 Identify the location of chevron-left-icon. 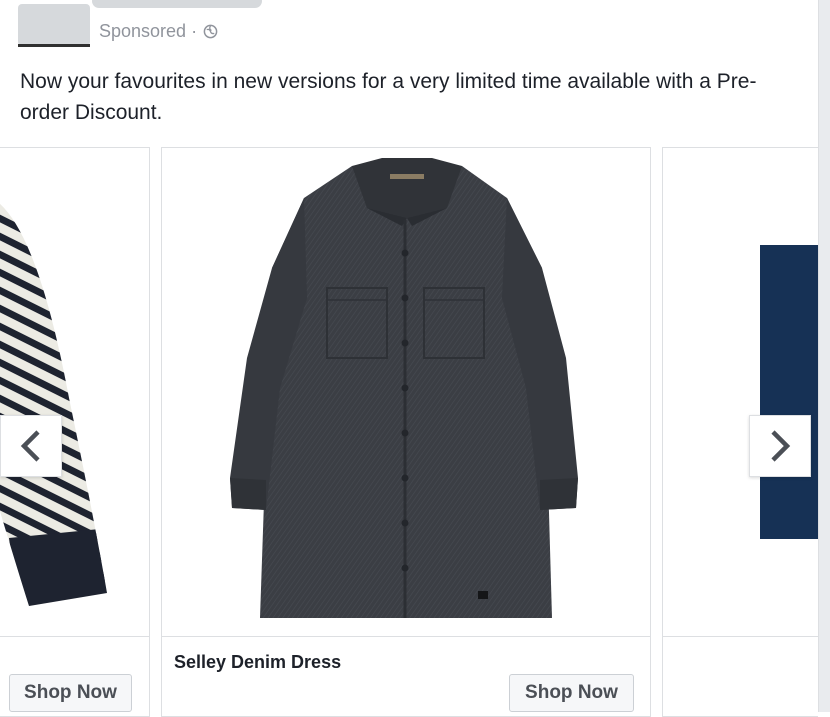
(30, 446).